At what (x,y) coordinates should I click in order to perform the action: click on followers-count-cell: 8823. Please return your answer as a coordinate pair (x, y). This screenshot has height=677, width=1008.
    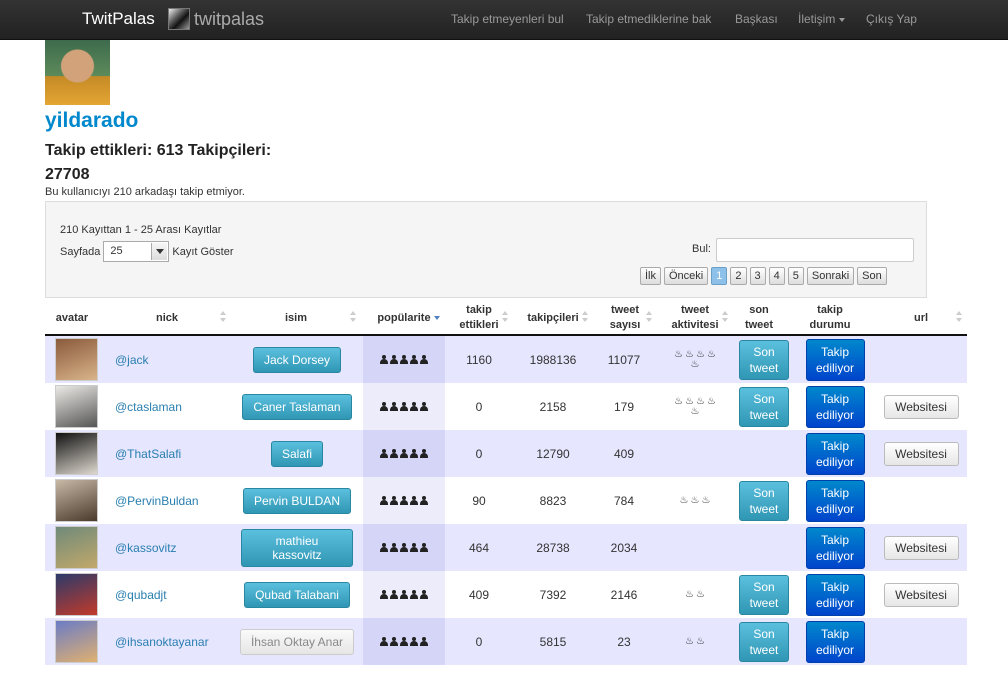
    Looking at the image, I should click on (553, 500).